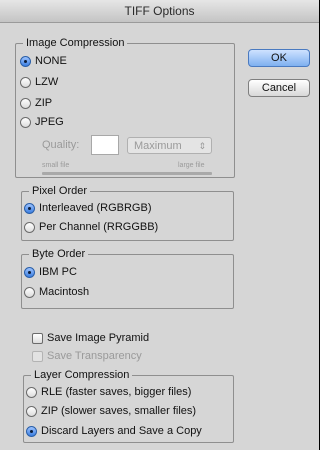  I want to click on ok-button: OK, so click(279, 58).